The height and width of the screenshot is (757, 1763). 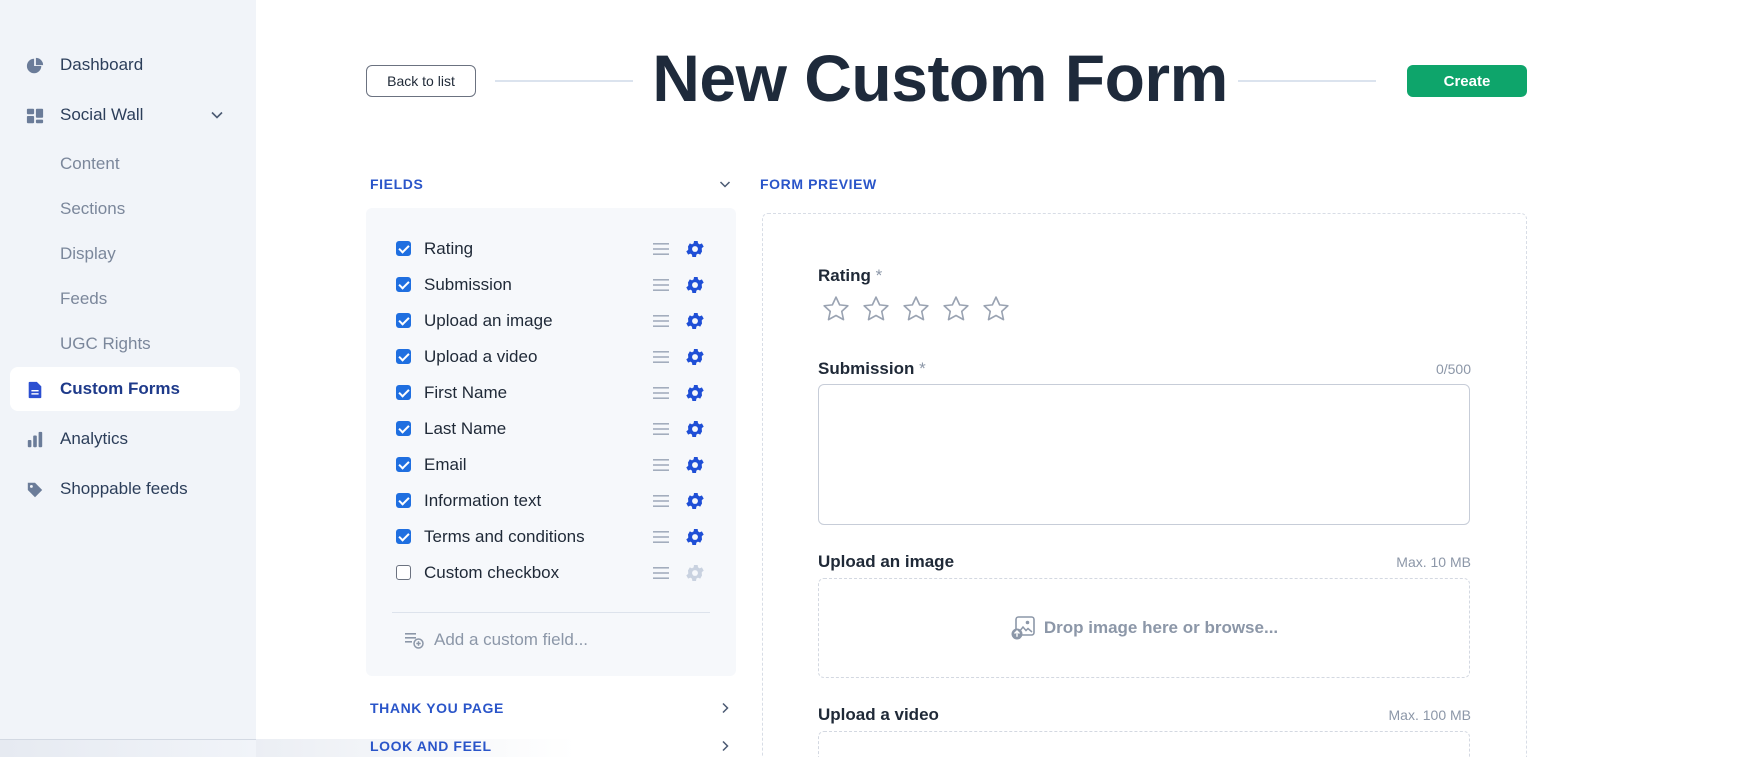 What do you see at coordinates (872, 369) in the screenshot?
I see `submission-label: Submission *` at bounding box center [872, 369].